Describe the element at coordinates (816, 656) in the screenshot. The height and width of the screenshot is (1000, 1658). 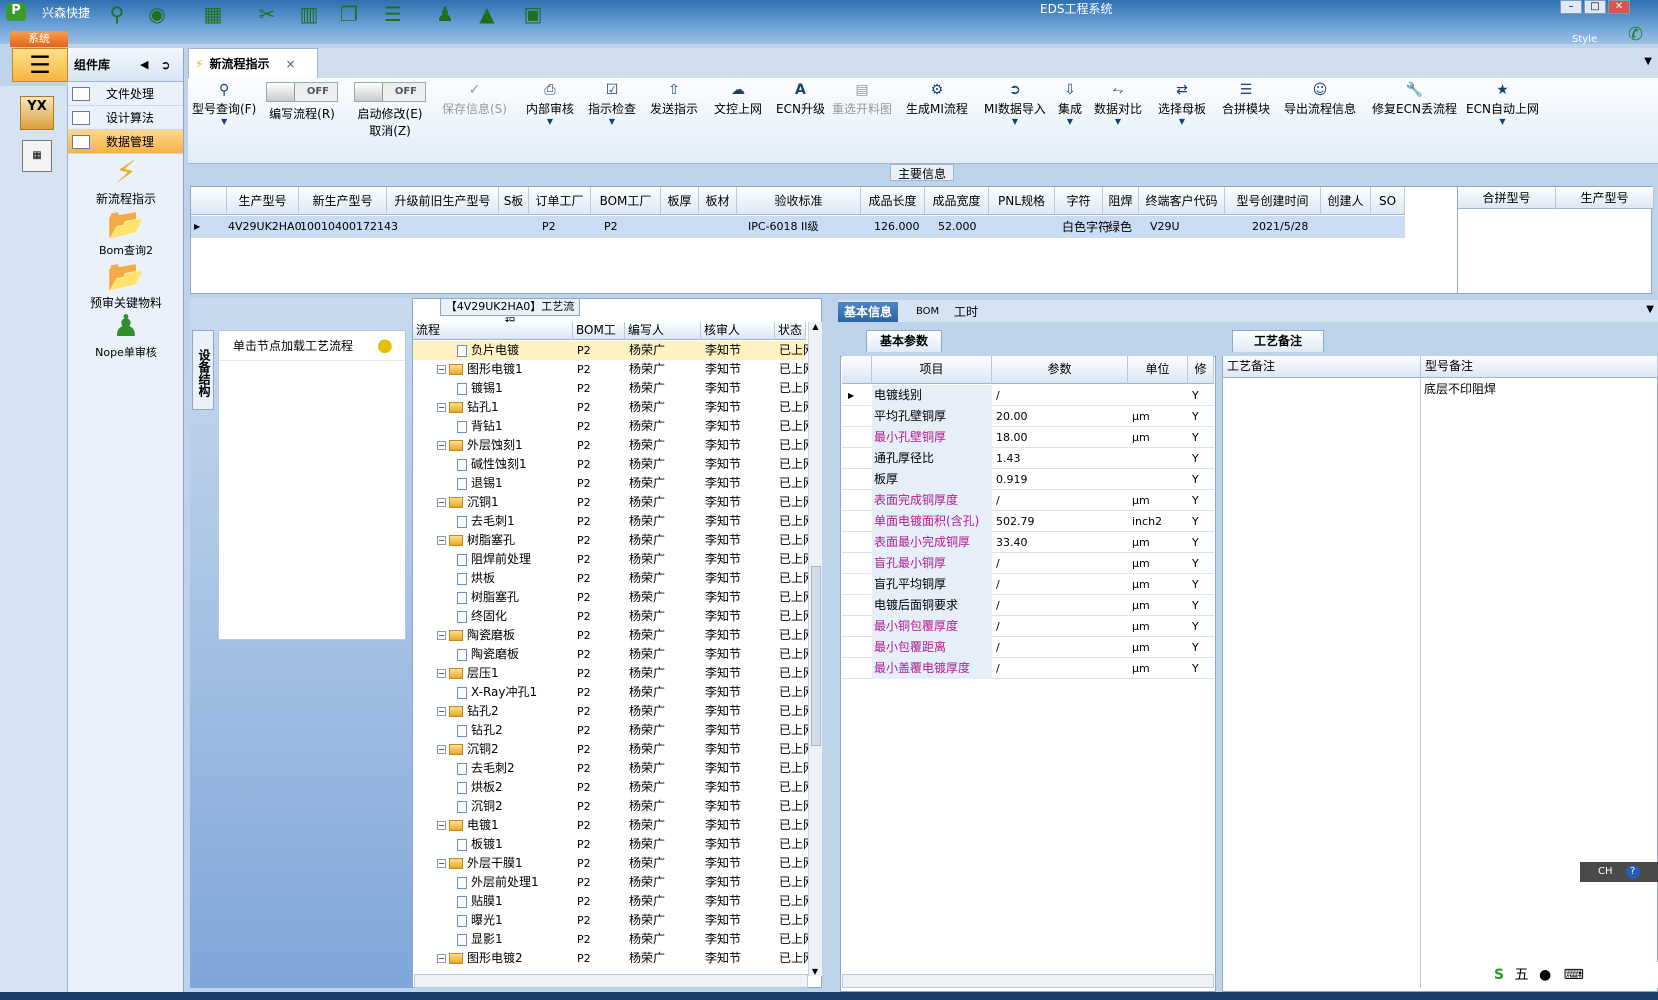
I see `scroll-thumb` at that location.